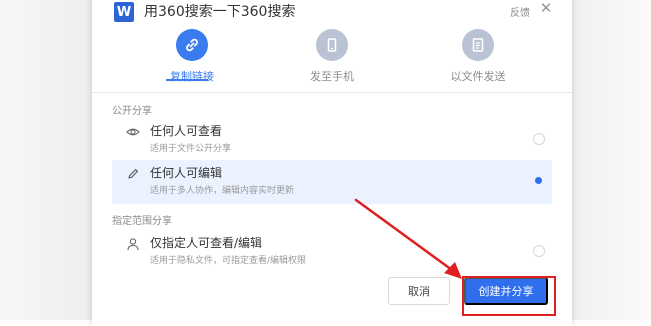  Describe the element at coordinates (332, 140) in the screenshot. I see `option-anyone-can-view: 任何人可查看 适用于文件公开分享` at that location.